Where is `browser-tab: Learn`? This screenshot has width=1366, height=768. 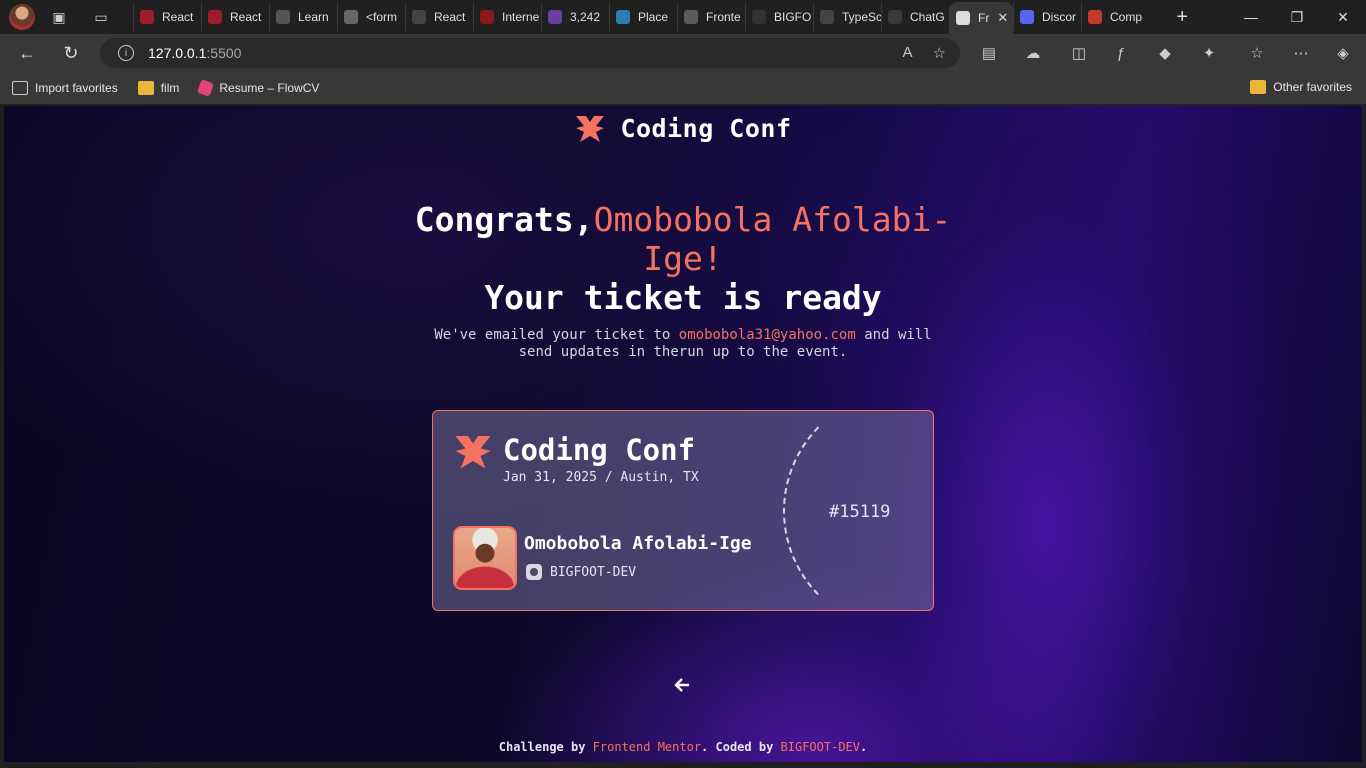 browser-tab: Learn is located at coordinates (303, 17).